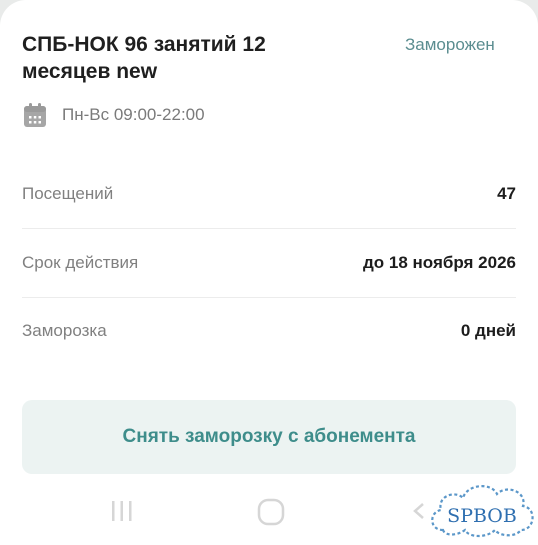 The width and height of the screenshot is (538, 545). What do you see at coordinates (144, 58) in the screenshot?
I see `subscription-title: СПБ-НОК 96 занятий 12 месяцев new` at bounding box center [144, 58].